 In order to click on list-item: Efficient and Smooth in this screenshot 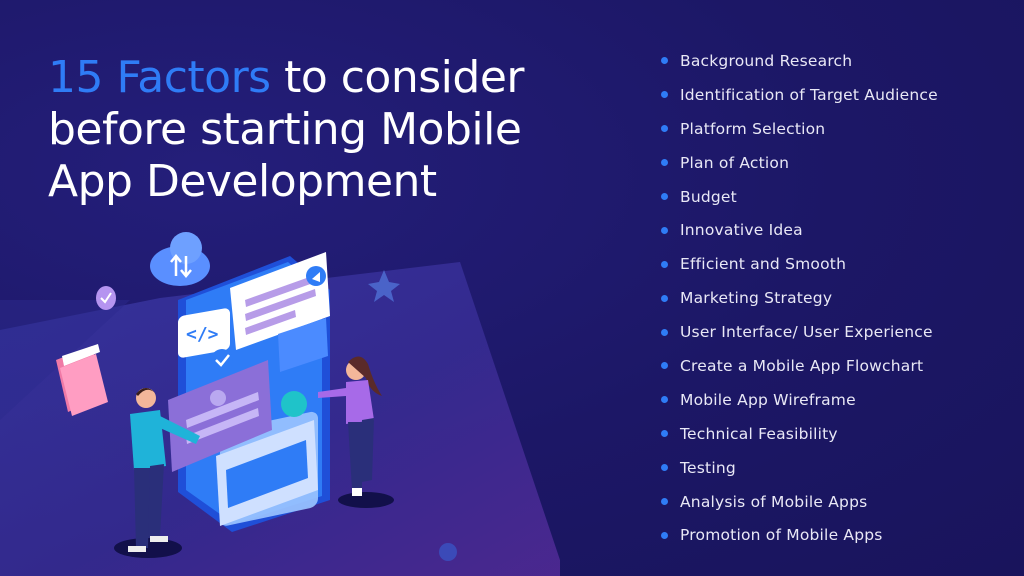, I will do `click(799, 264)`.